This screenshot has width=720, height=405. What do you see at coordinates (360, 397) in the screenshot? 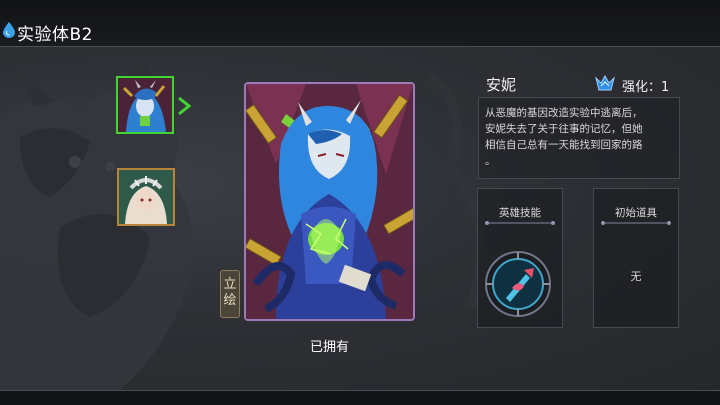
I see `bottom-bar` at bounding box center [360, 397].